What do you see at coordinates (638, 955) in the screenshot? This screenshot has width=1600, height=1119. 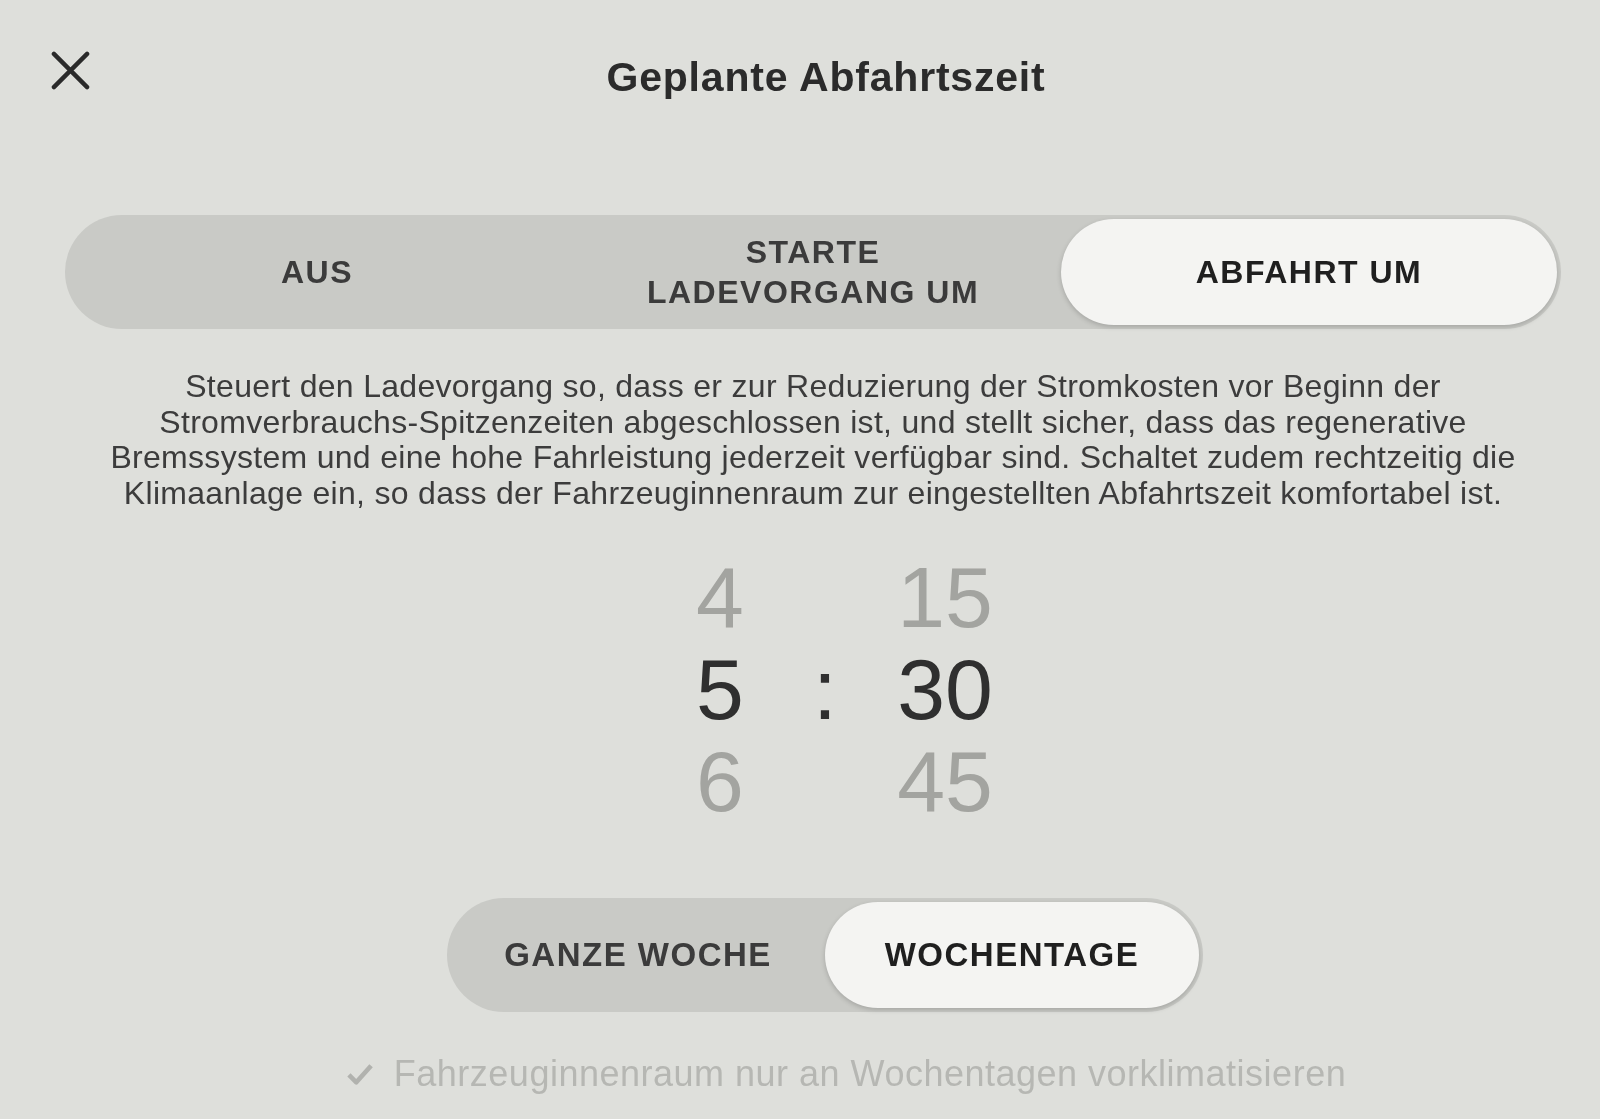 I see `schedule-tab: GANZE WOCHE` at bounding box center [638, 955].